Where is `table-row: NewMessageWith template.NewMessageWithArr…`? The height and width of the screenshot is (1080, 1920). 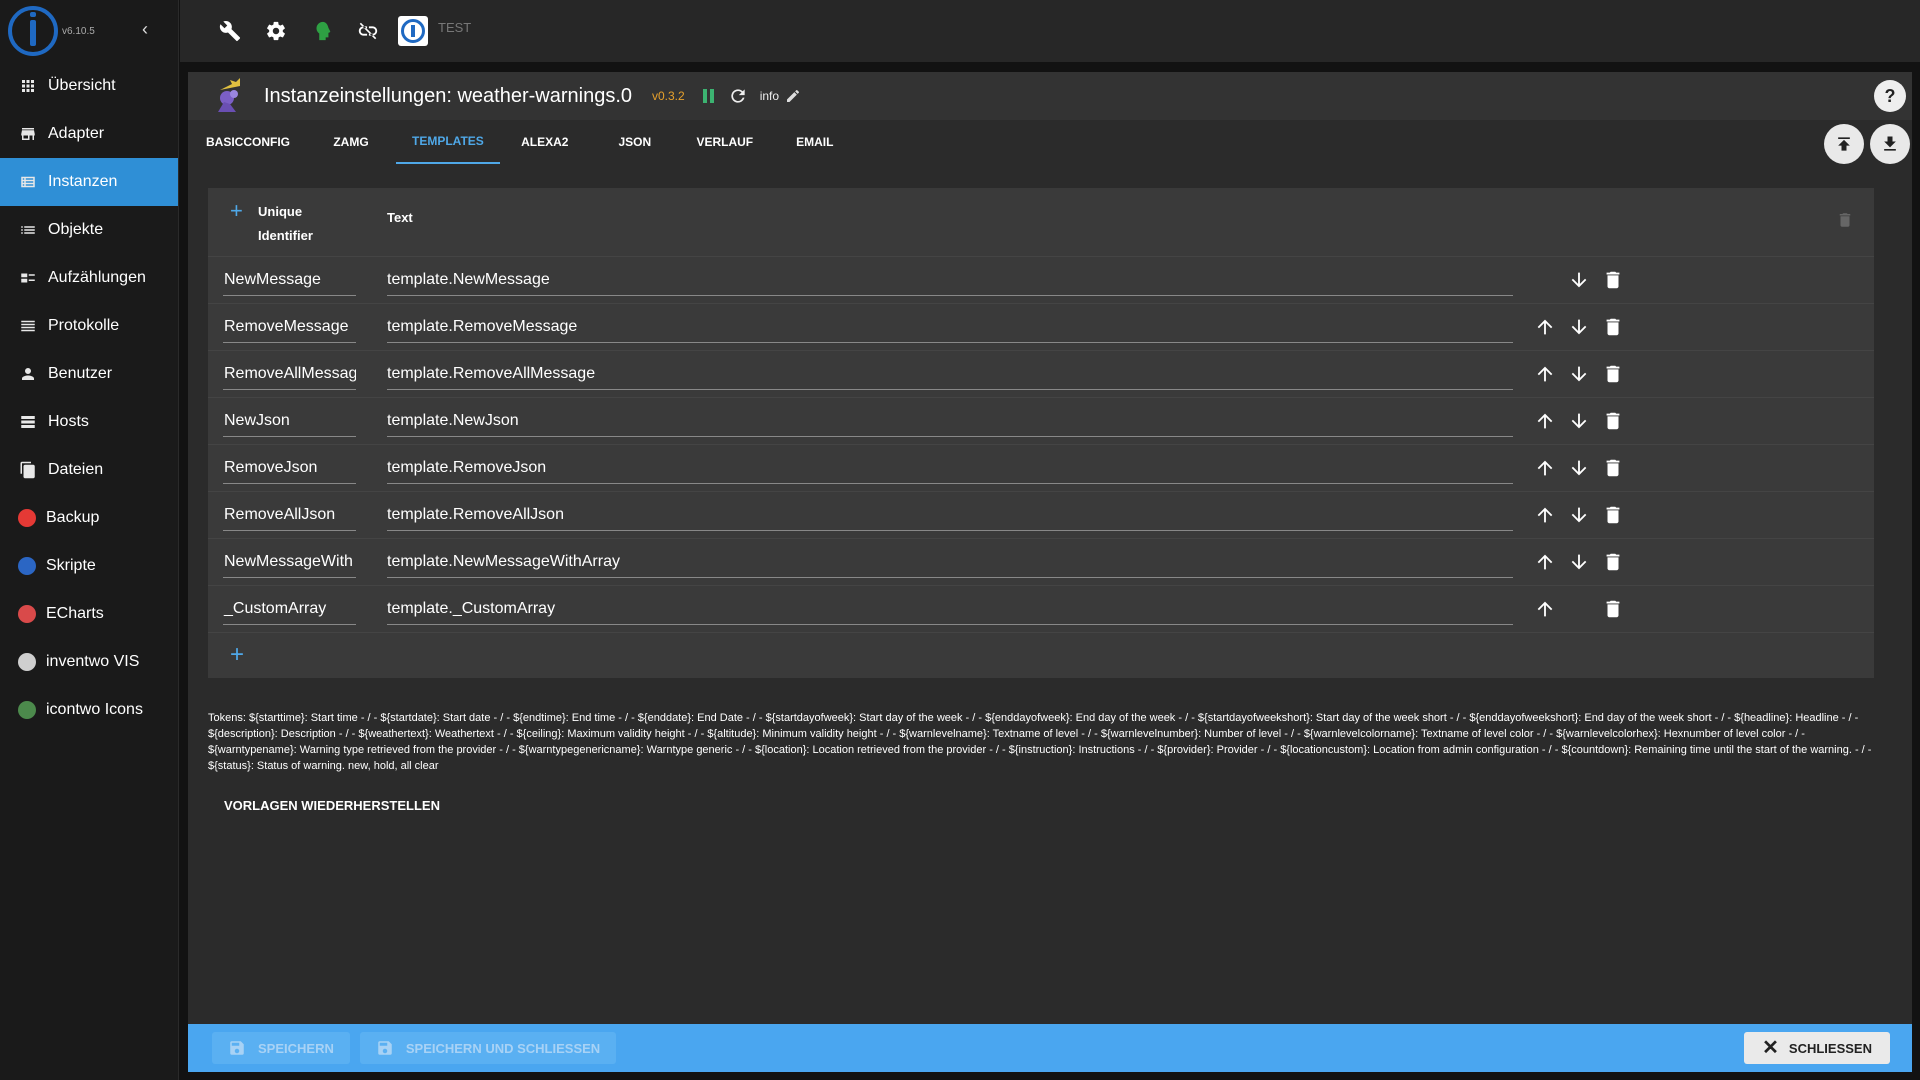
table-row: NewMessageWith template.NewMessageWithArr… is located at coordinates (1041, 561).